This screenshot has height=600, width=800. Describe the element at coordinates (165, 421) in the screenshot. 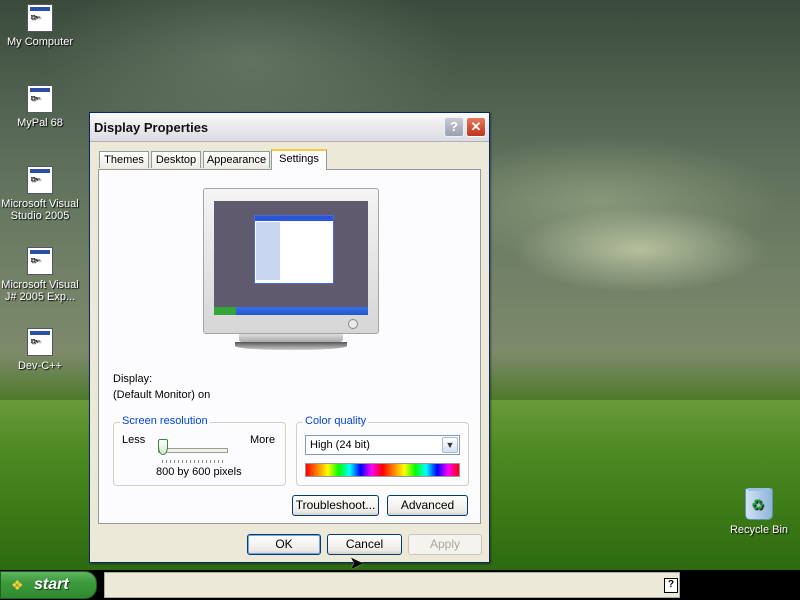

I see `screen-resolution-legend: Screen resolution` at that location.